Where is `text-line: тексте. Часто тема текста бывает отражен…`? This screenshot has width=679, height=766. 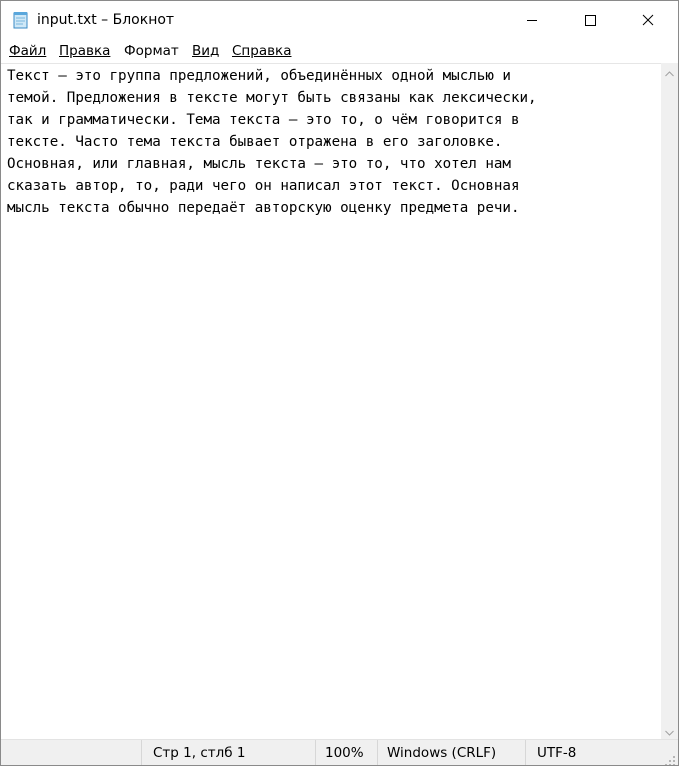
text-line: тексте. Часто тема текста бывает отражен… is located at coordinates (255, 142).